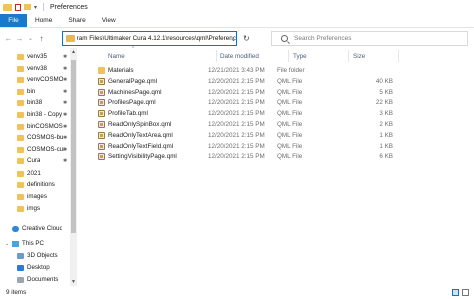  What do you see at coordinates (7, 244) in the screenshot?
I see `expand-chevron-icon: ⌄` at bounding box center [7, 244].